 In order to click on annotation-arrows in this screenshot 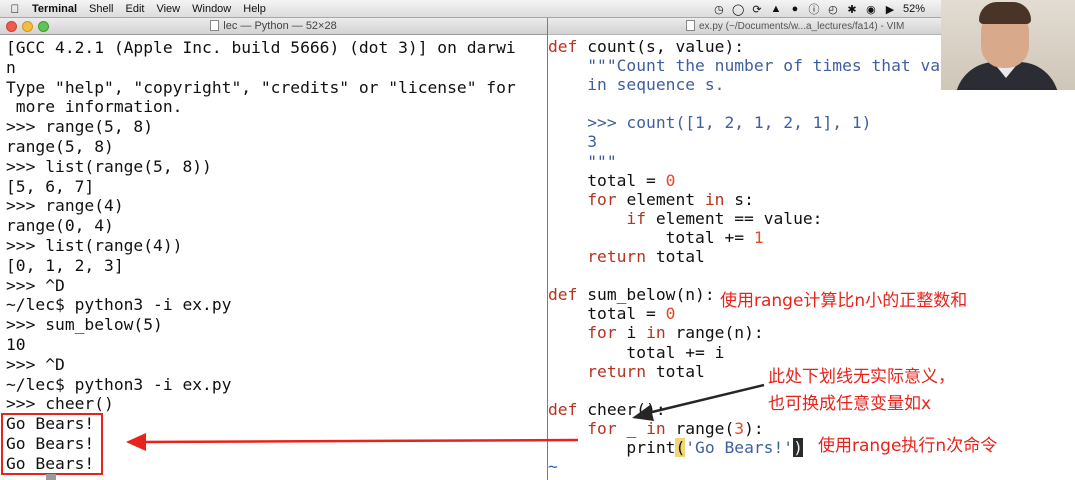, I will do `click(445, 417)`.